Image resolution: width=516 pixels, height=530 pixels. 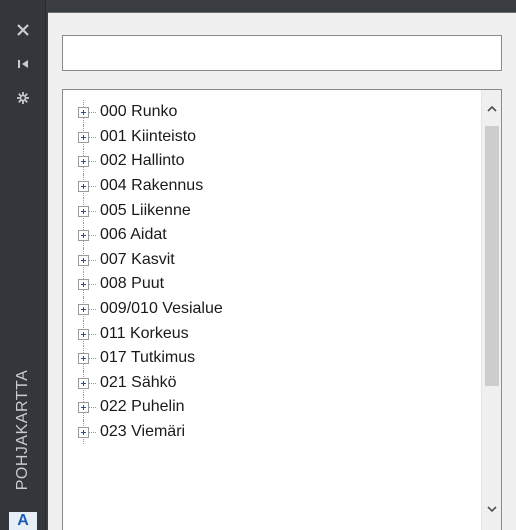 What do you see at coordinates (23, 265) in the screenshot?
I see `palette-title-strip: POHJAKARTTA A` at bounding box center [23, 265].